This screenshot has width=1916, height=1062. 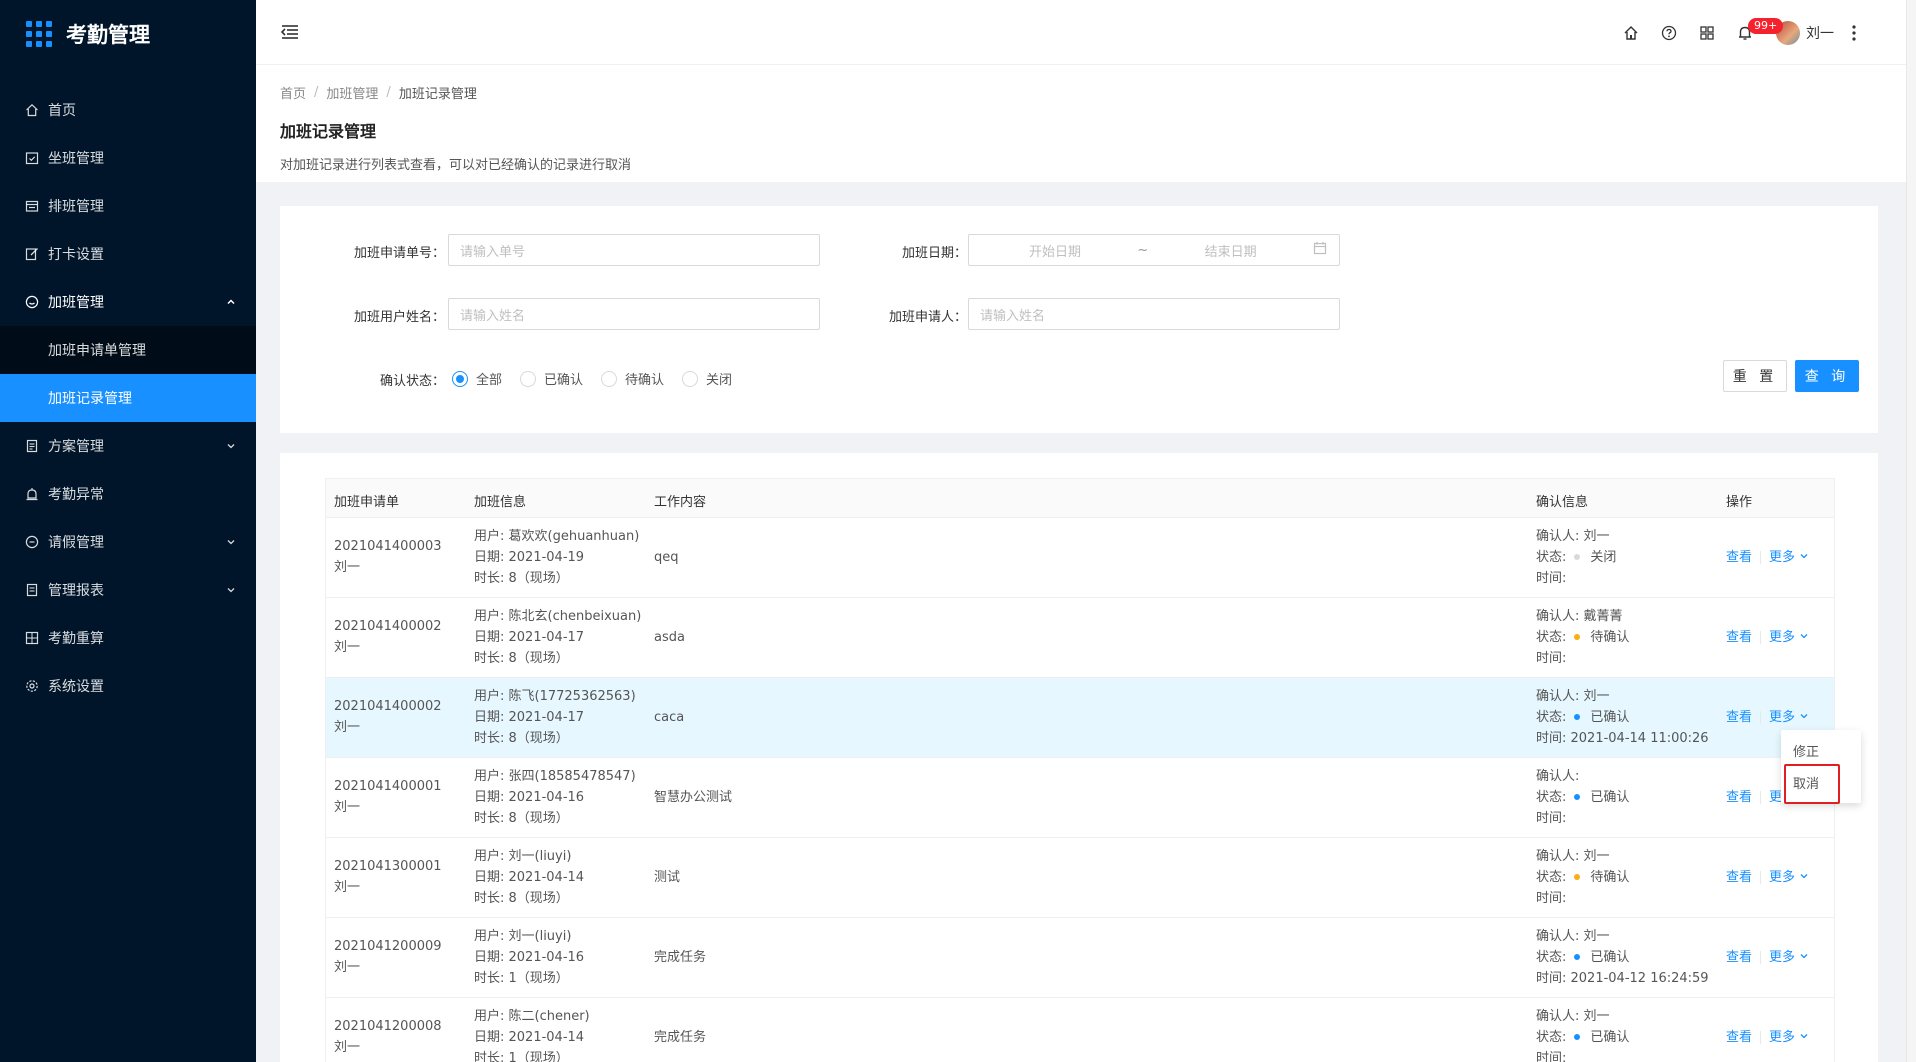 I want to click on sidebar-item-0: 首页, so click(x=128, y=110).